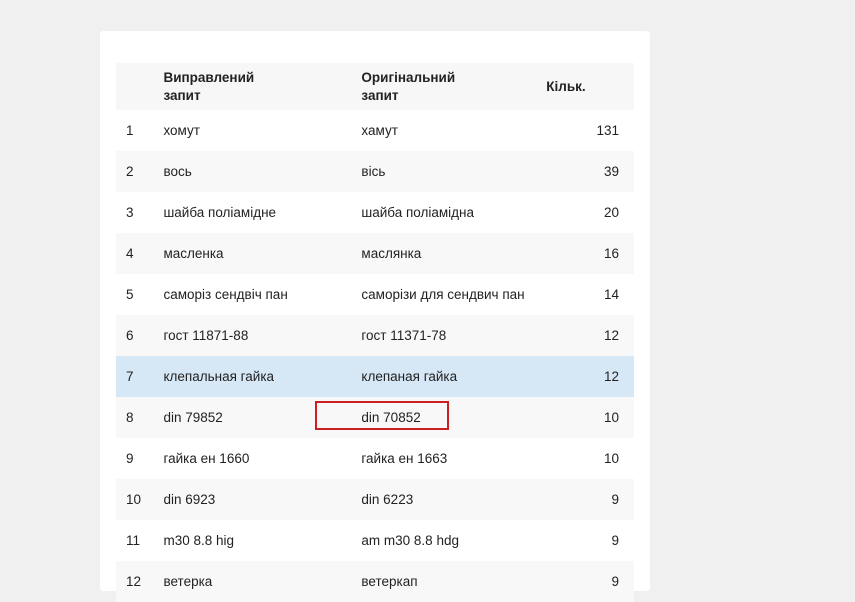 The width and height of the screenshot is (855, 602). Describe the element at coordinates (140, 253) in the screenshot. I see `row-index: 4` at that location.